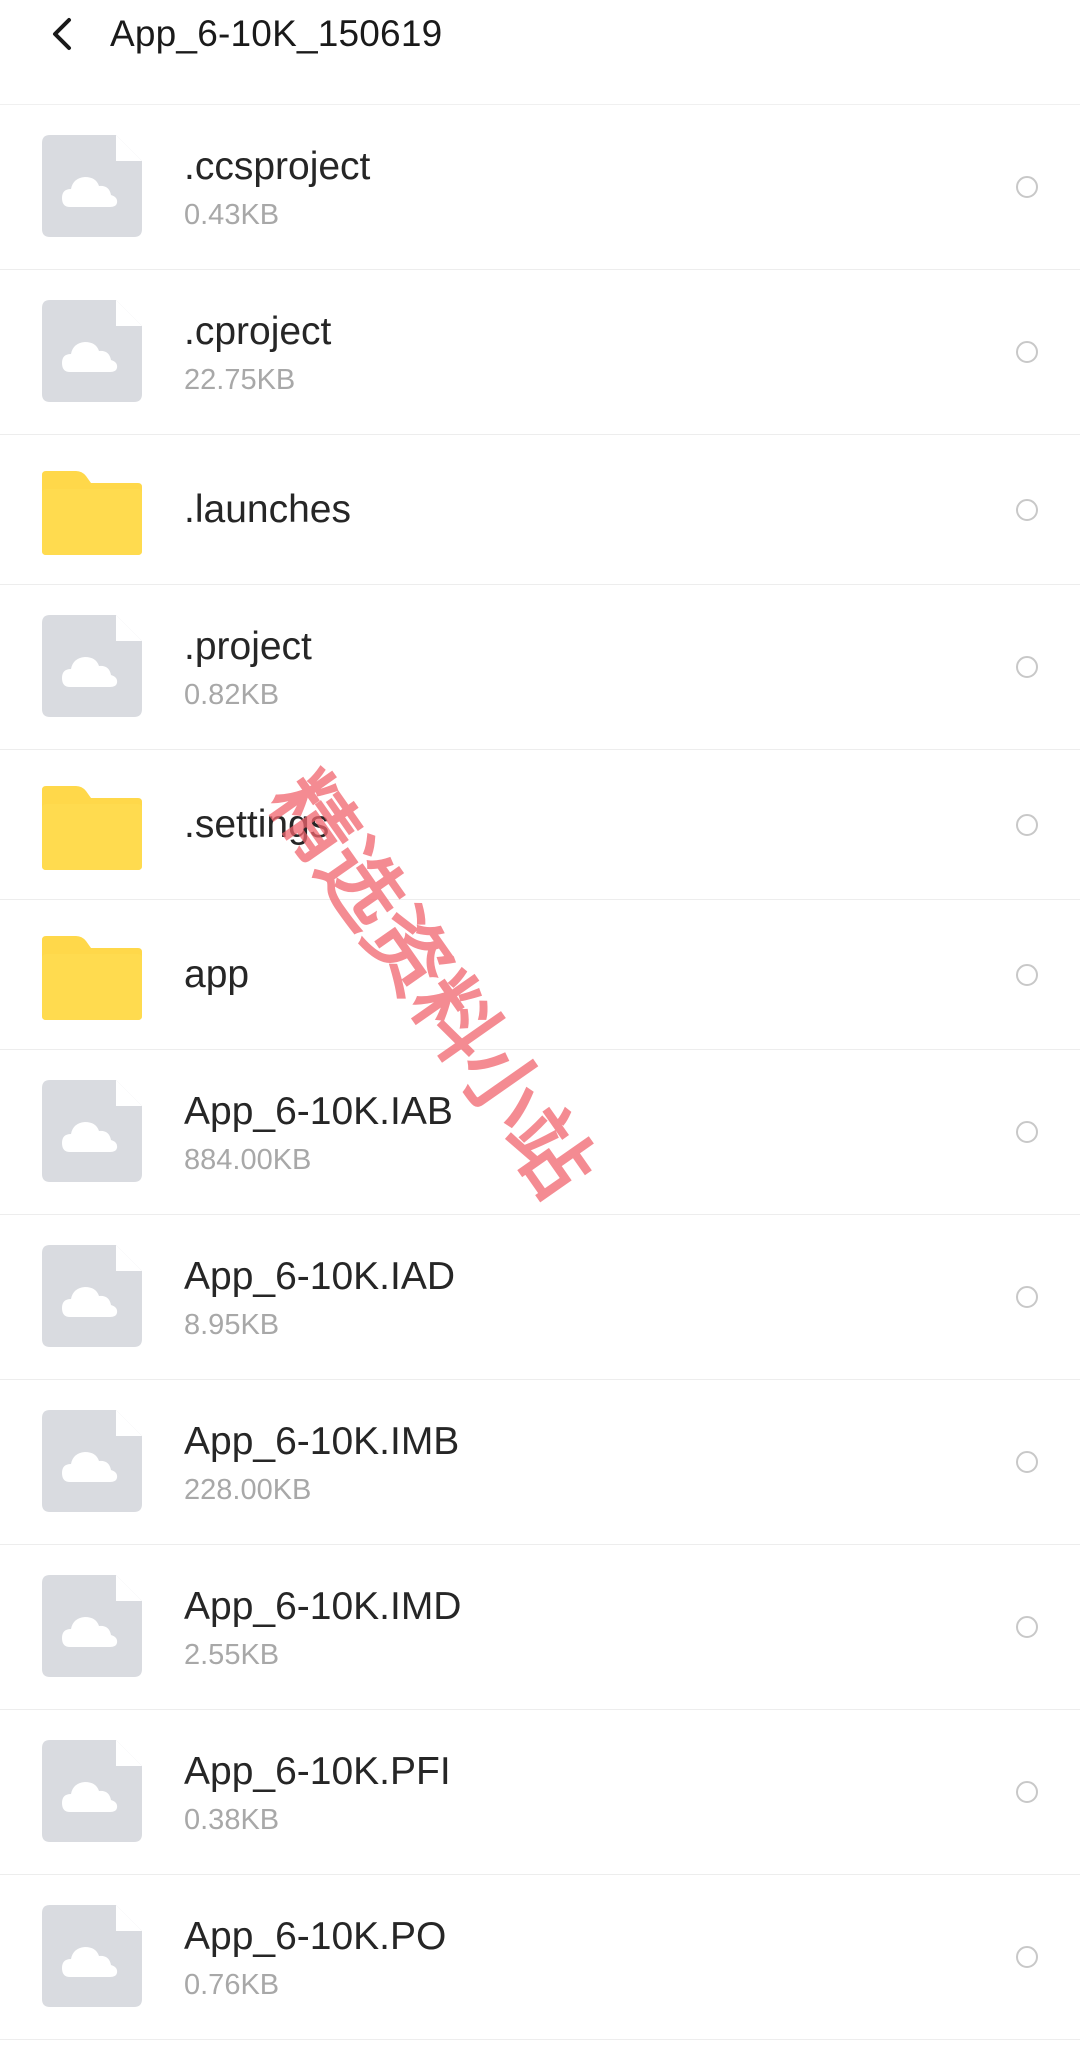 Image resolution: width=1080 pixels, height=2054 pixels. What do you see at coordinates (315, 1936) in the screenshot?
I see `file-name: App_6-10K.PO` at bounding box center [315, 1936].